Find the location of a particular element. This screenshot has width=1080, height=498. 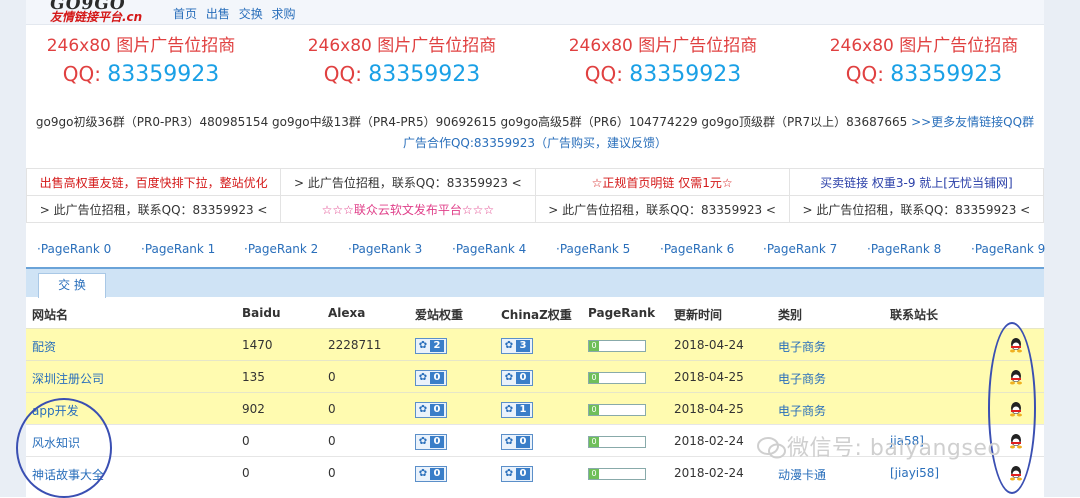

pagerank-link-9: ·PageRank 9 is located at coordinates (1008, 249).